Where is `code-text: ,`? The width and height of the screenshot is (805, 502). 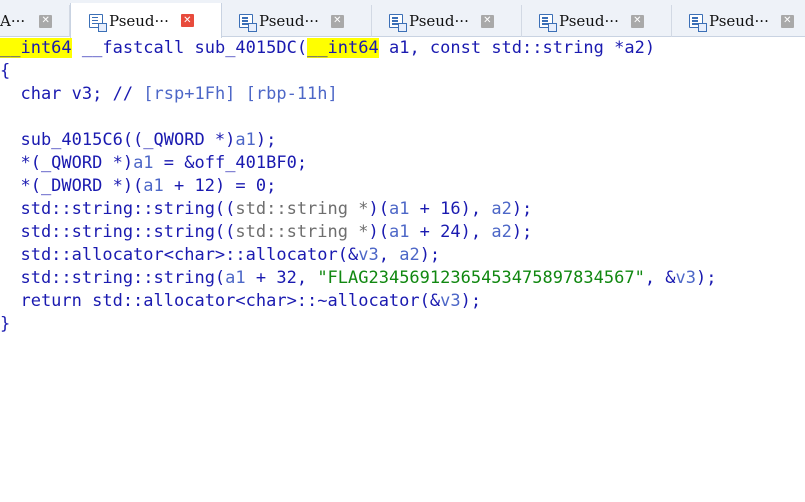
code-text: , is located at coordinates (389, 255).